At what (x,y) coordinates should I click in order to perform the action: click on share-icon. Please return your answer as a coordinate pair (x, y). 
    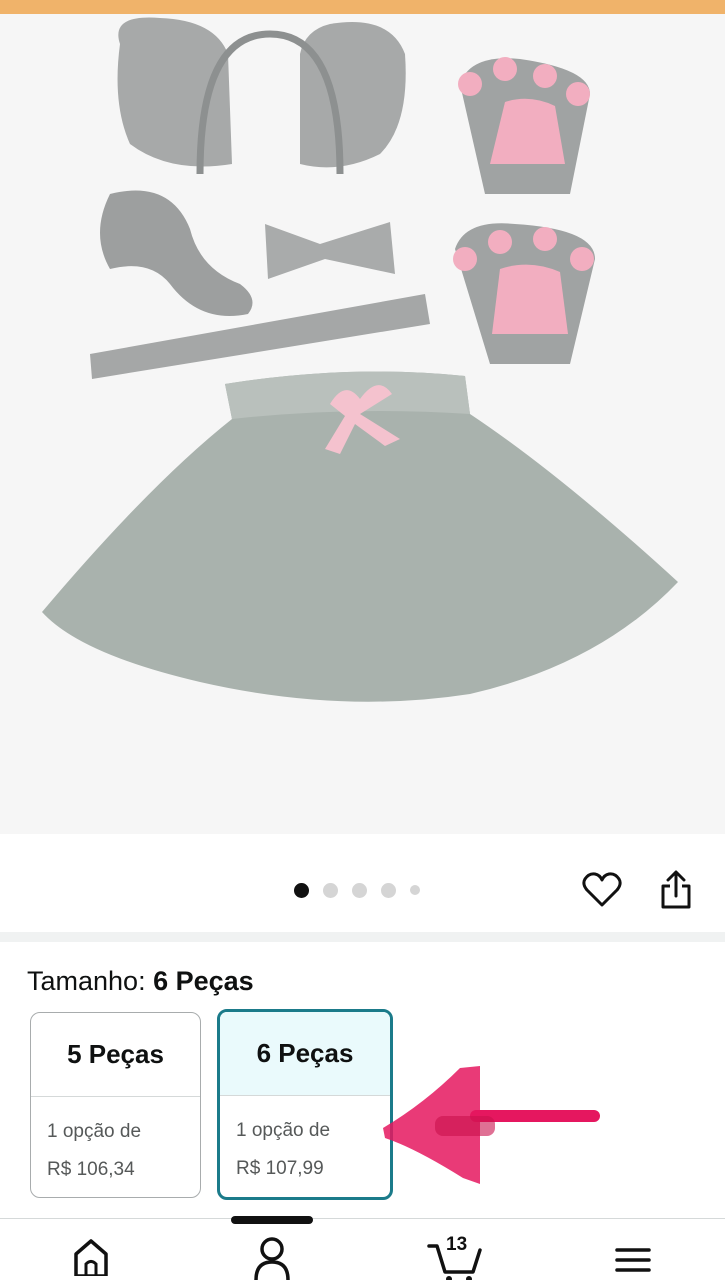
    Looking at the image, I should click on (676, 889).